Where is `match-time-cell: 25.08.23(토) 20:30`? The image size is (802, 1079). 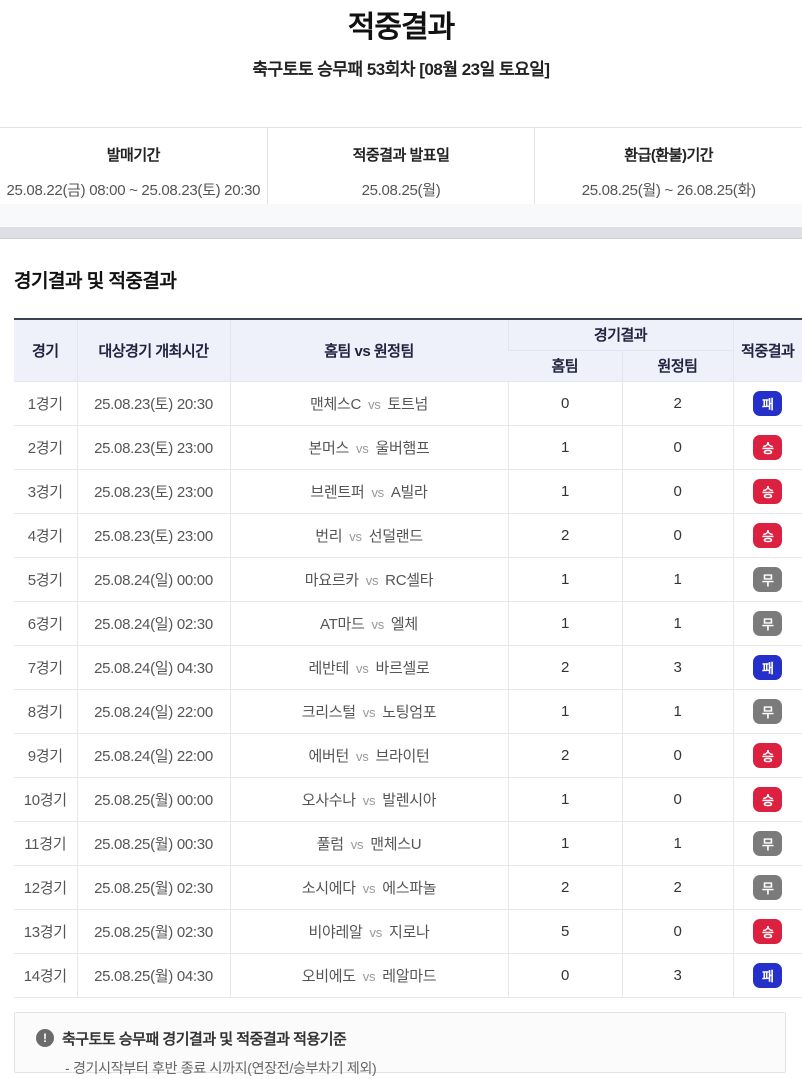
match-time-cell: 25.08.23(토) 20:30 is located at coordinates (153, 403).